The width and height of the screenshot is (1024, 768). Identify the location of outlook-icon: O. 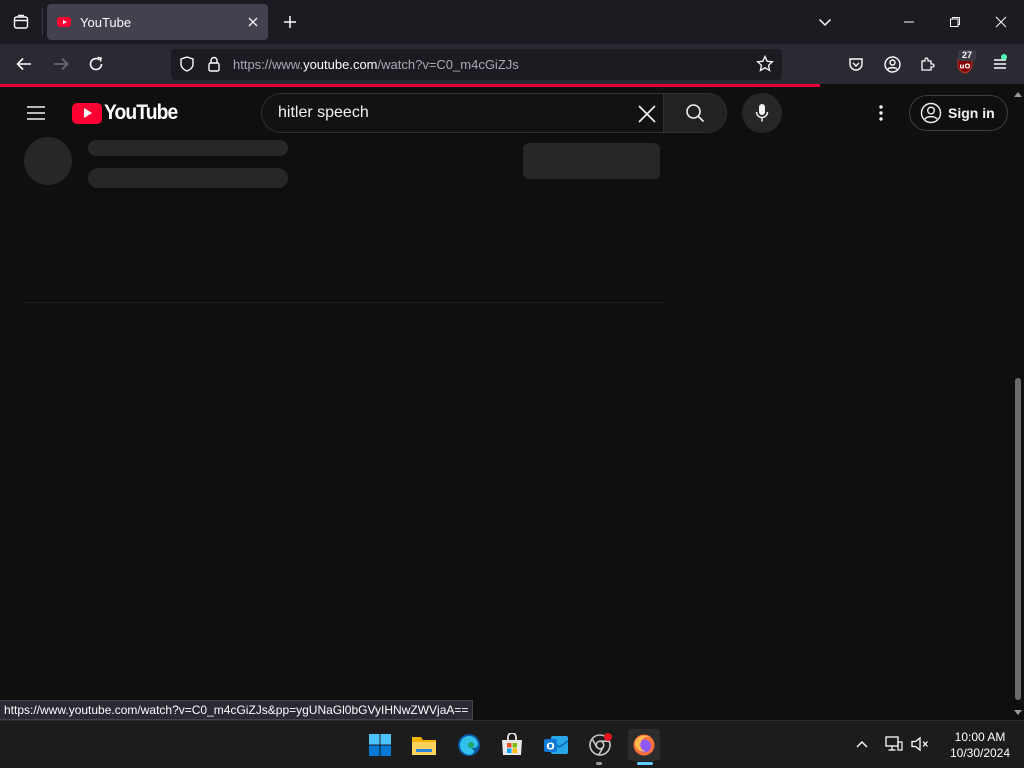
(556, 745).